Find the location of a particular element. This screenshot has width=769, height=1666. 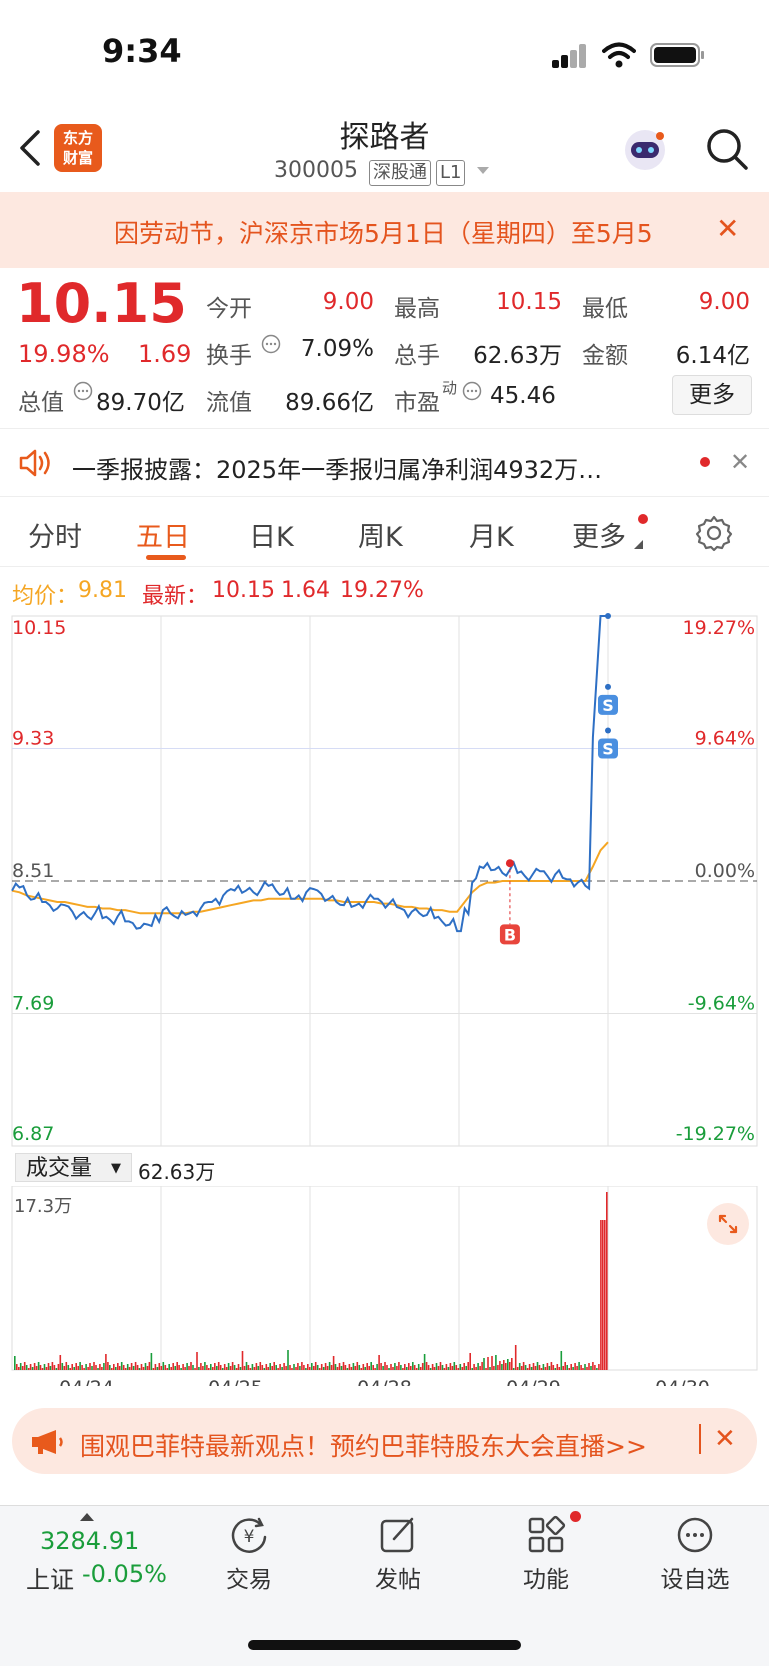

expand-icon is located at coordinates (728, 1224).